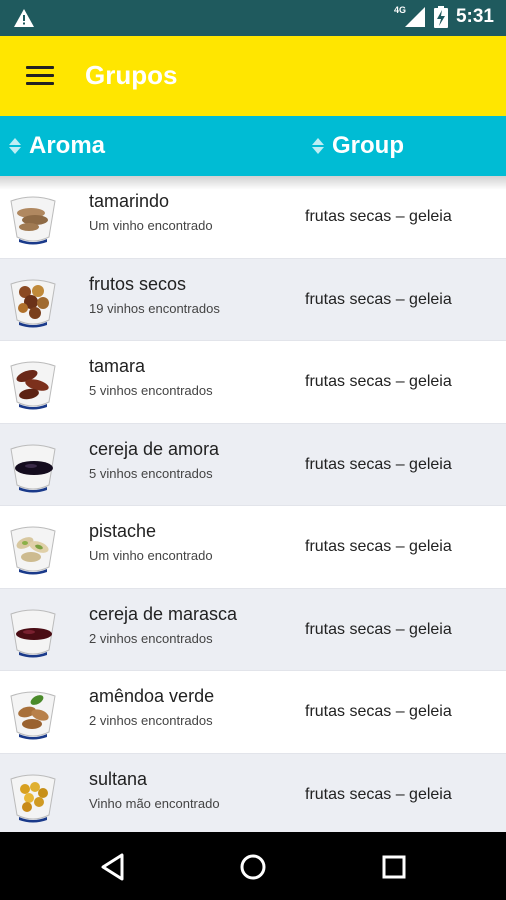 The image size is (506, 900). I want to click on aroma-name: tamara, so click(117, 366).